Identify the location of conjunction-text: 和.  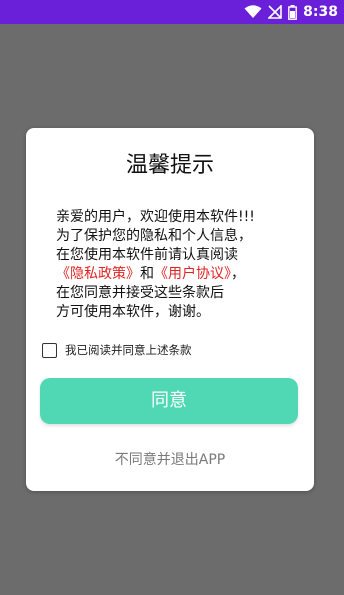
(147, 274).